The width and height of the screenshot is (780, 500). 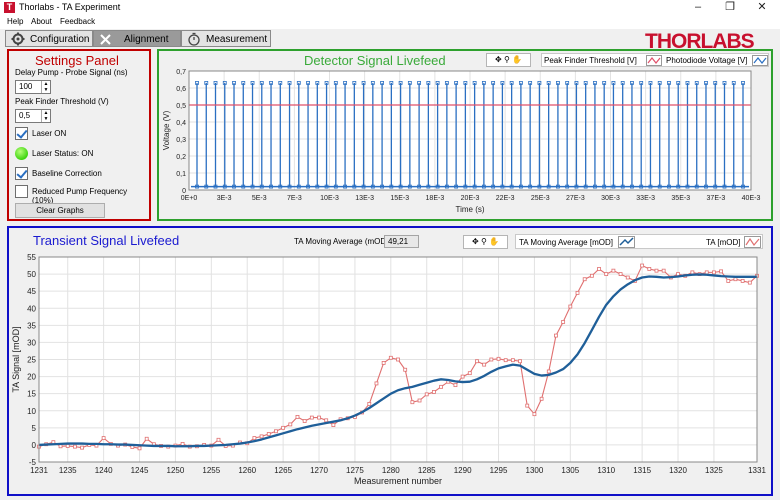 What do you see at coordinates (15, 21) in the screenshot?
I see `menu-help: Help` at bounding box center [15, 21].